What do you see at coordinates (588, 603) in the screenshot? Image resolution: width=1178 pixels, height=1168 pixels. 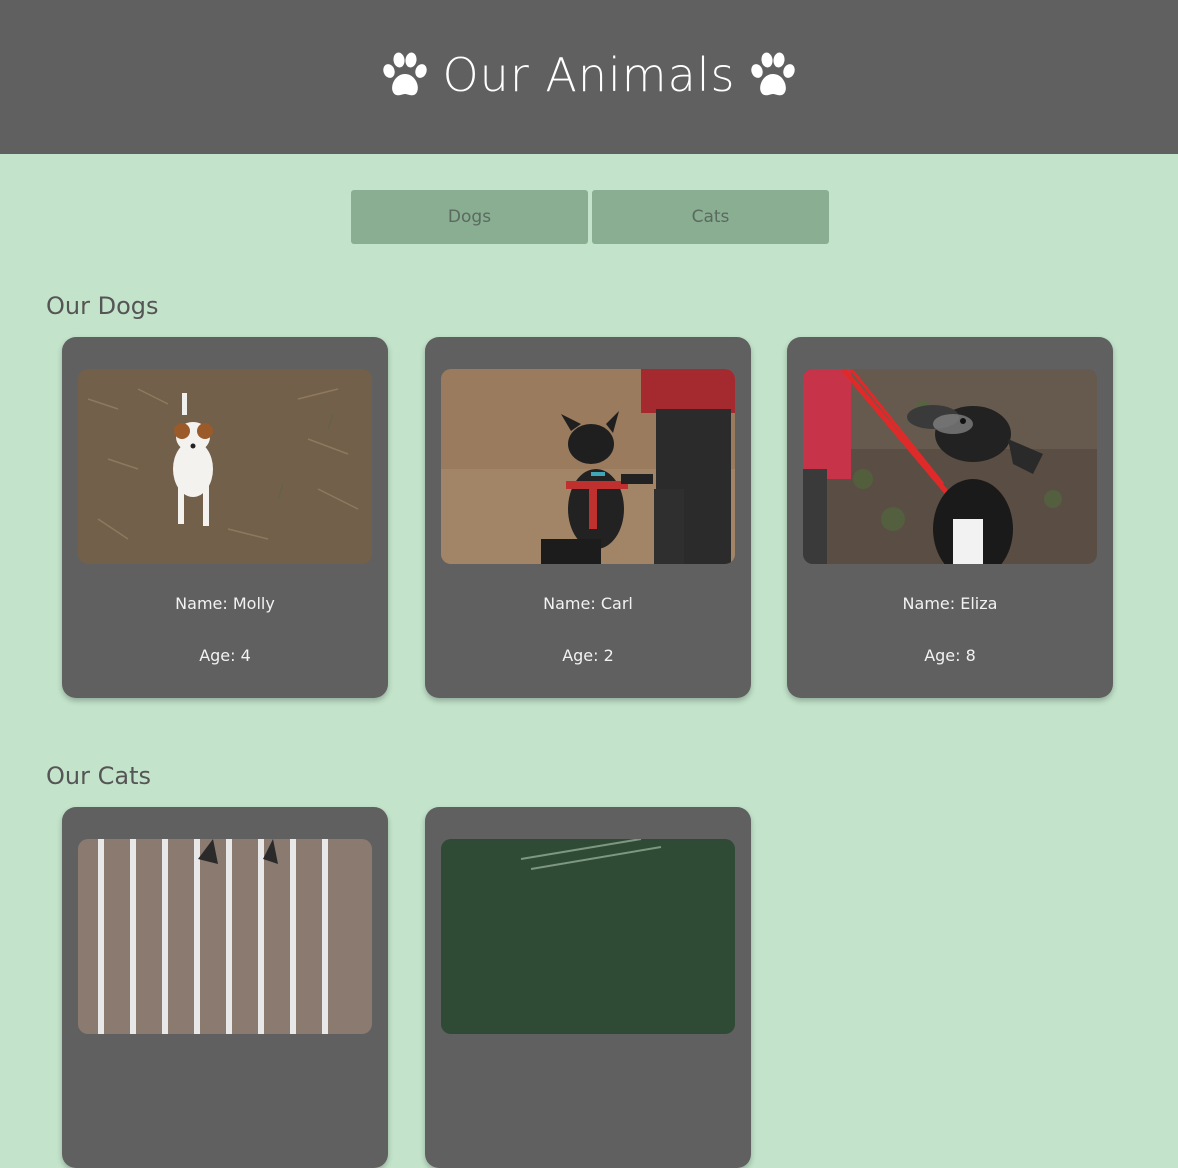 I see `dog-name: Name: Carl` at bounding box center [588, 603].